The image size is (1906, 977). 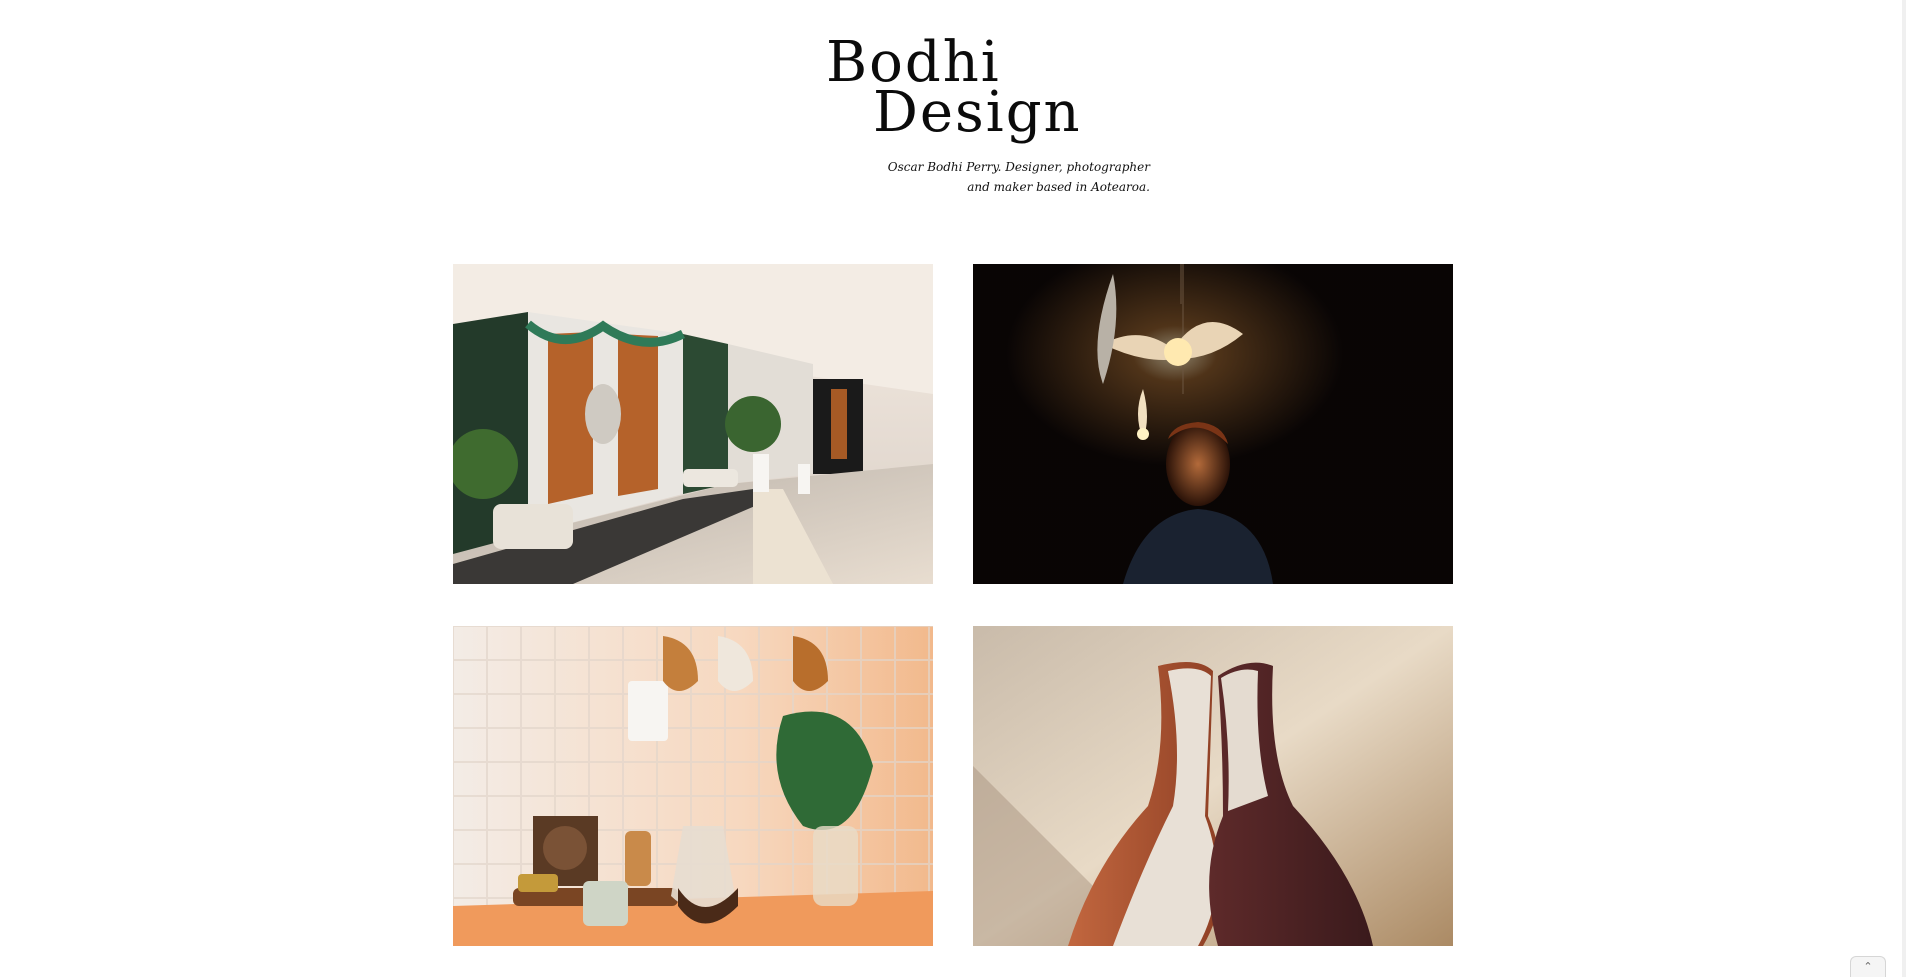 I want to click on page-scrollbar, so click(x=1904, y=488).